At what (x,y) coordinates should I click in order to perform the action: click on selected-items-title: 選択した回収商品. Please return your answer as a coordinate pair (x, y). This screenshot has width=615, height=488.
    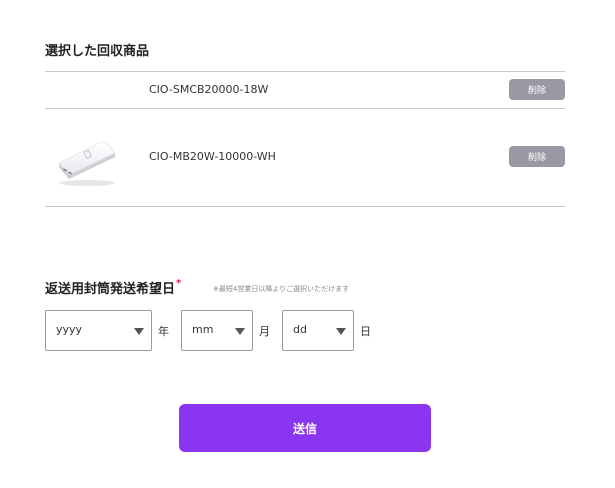
    Looking at the image, I should click on (97, 51).